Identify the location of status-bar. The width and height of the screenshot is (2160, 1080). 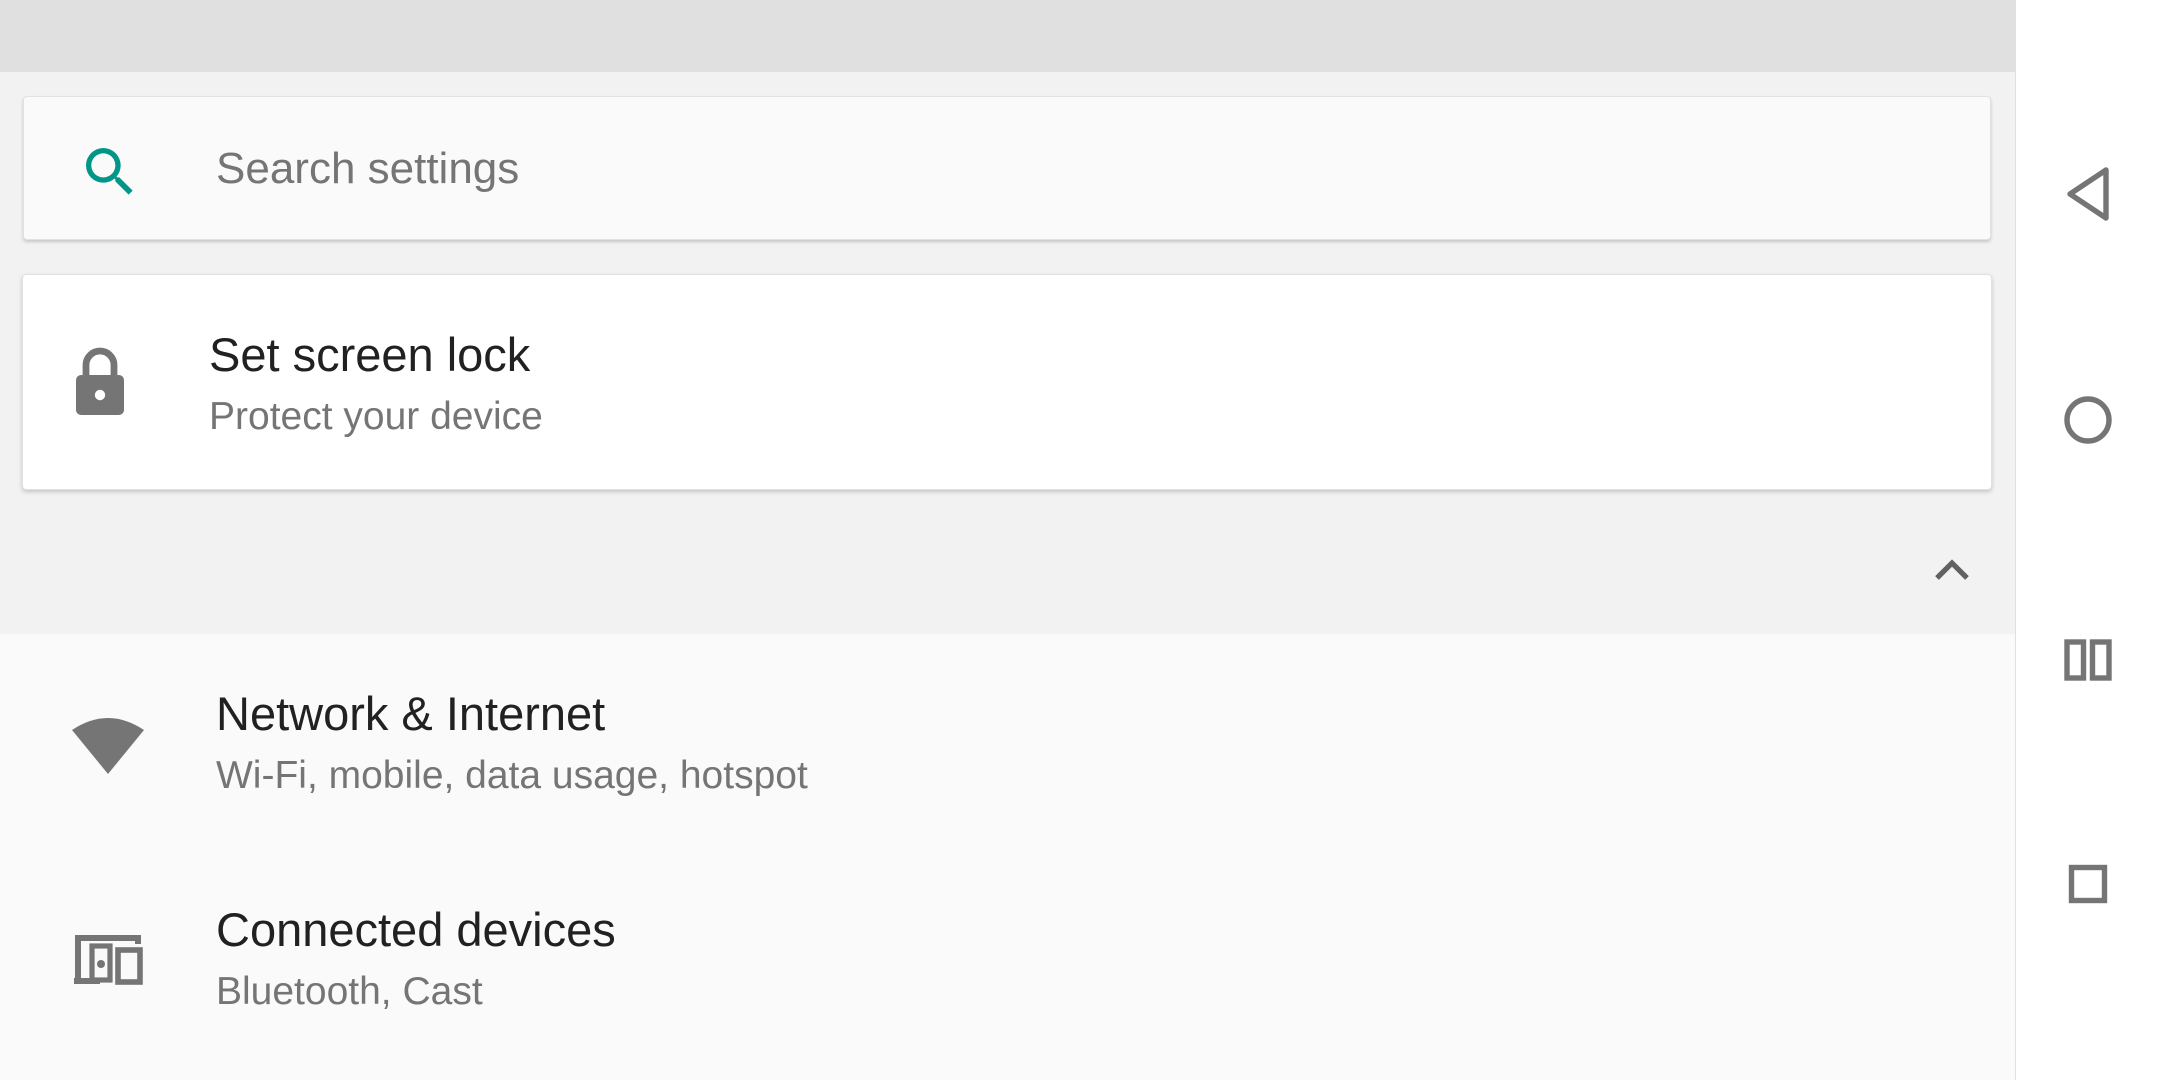
(1008, 36).